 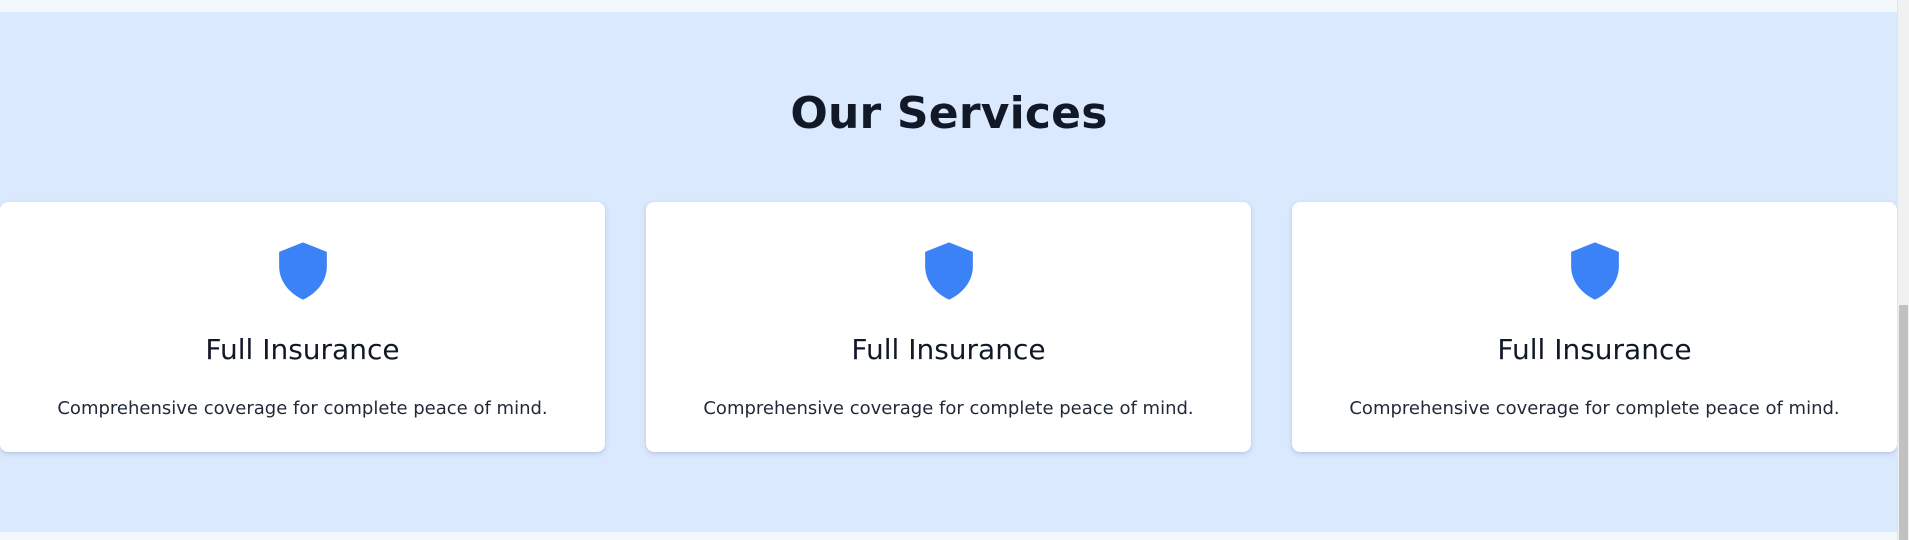 What do you see at coordinates (1903, 270) in the screenshot?
I see `vertical-scrollbar` at bounding box center [1903, 270].